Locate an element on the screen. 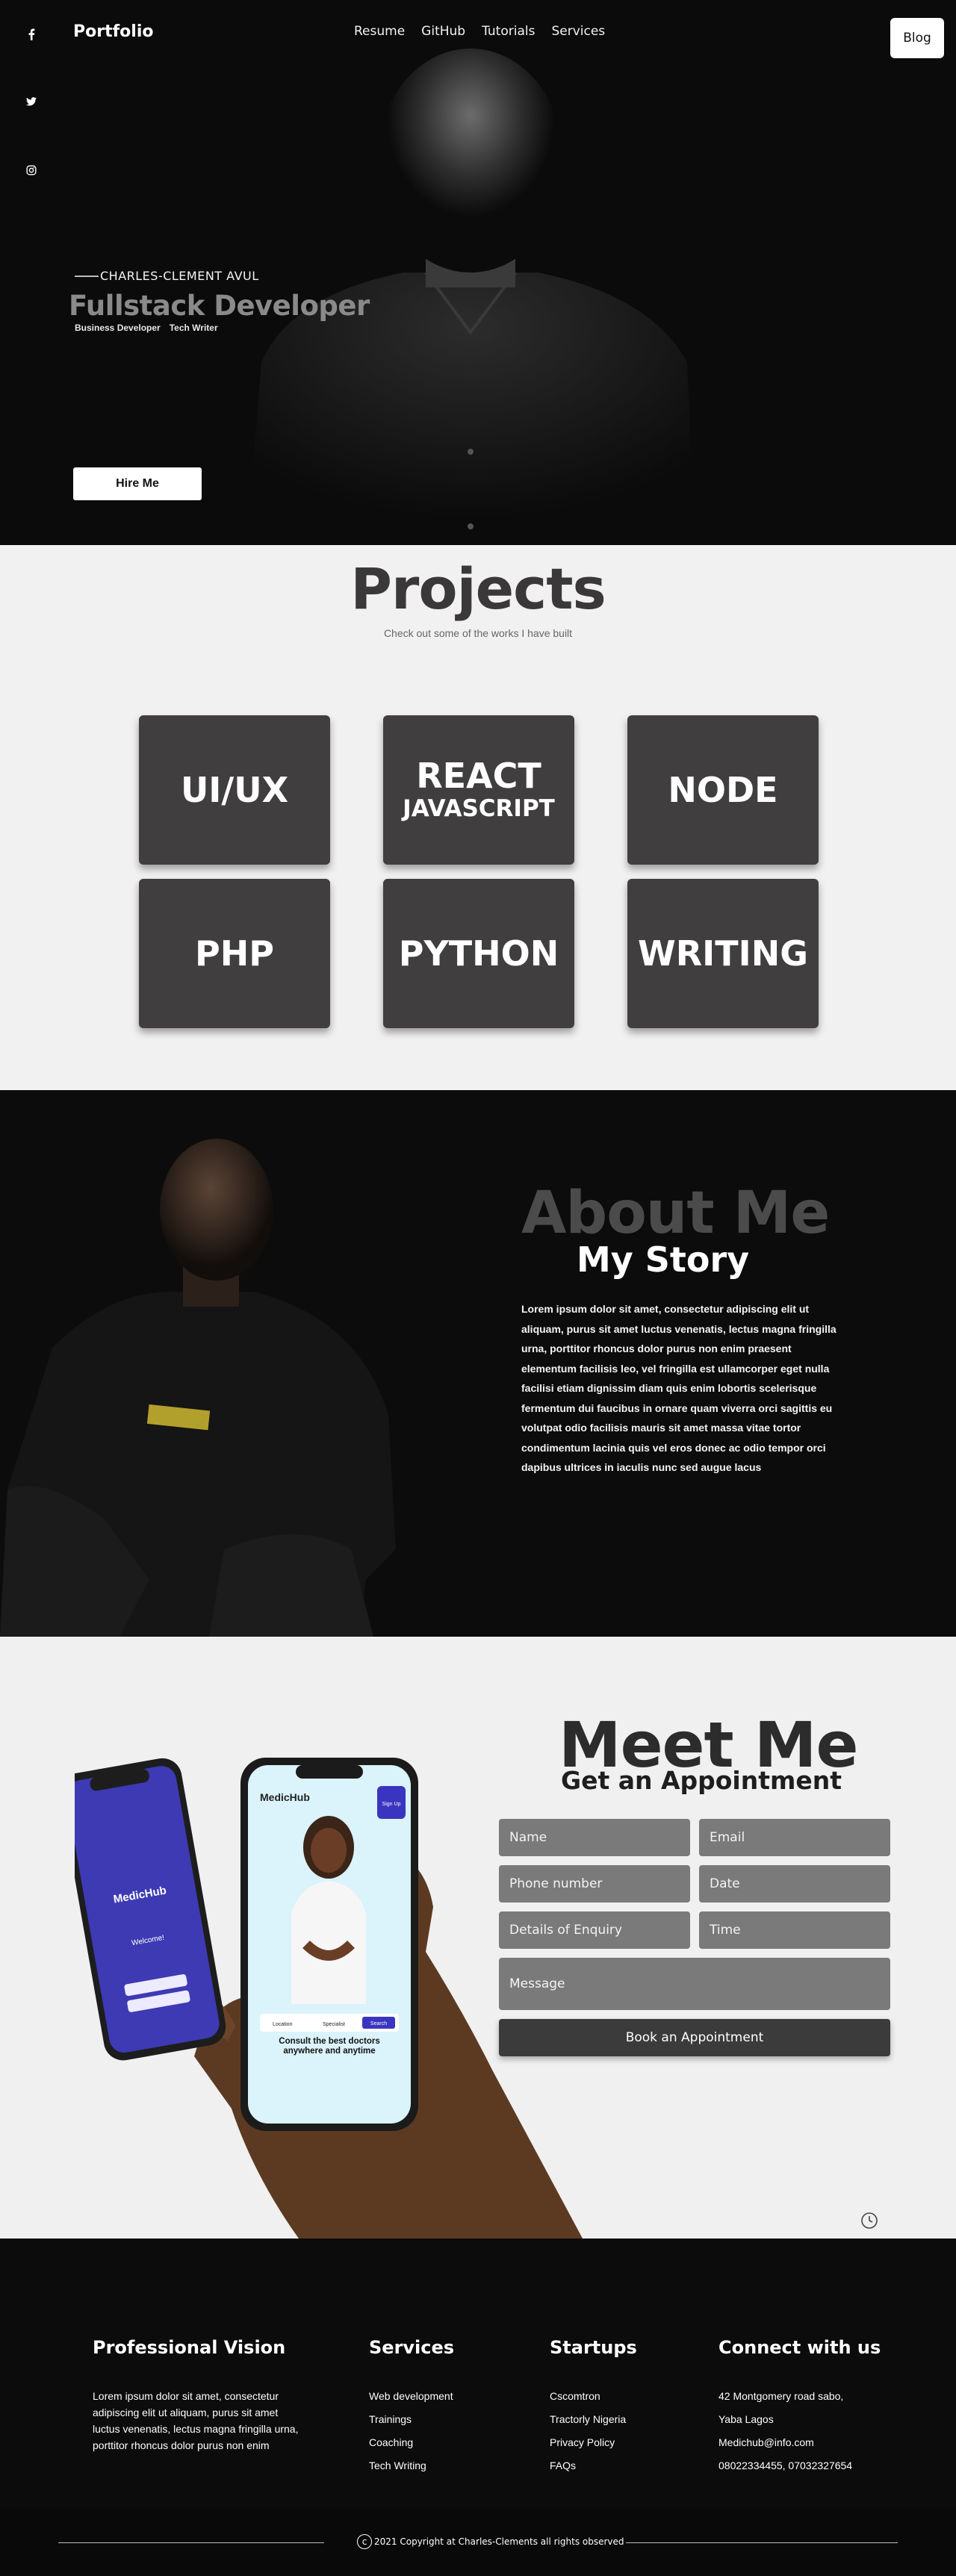 This screenshot has width=956, height=2576. about-title: About Me is located at coordinates (675, 1213).